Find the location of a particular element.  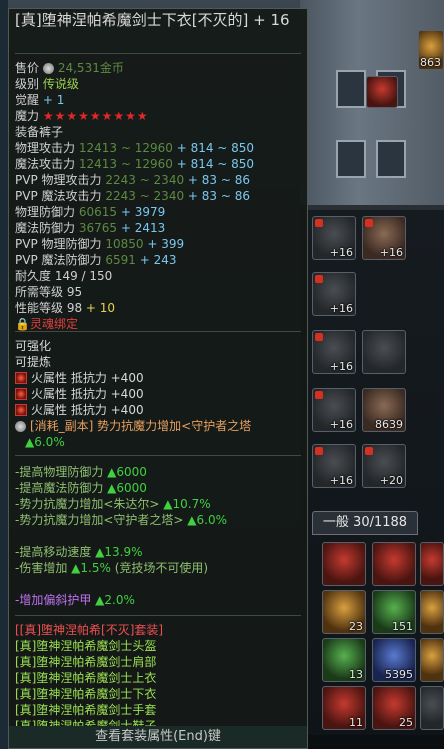

magic-label: 魔力 is located at coordinates (27, 116).